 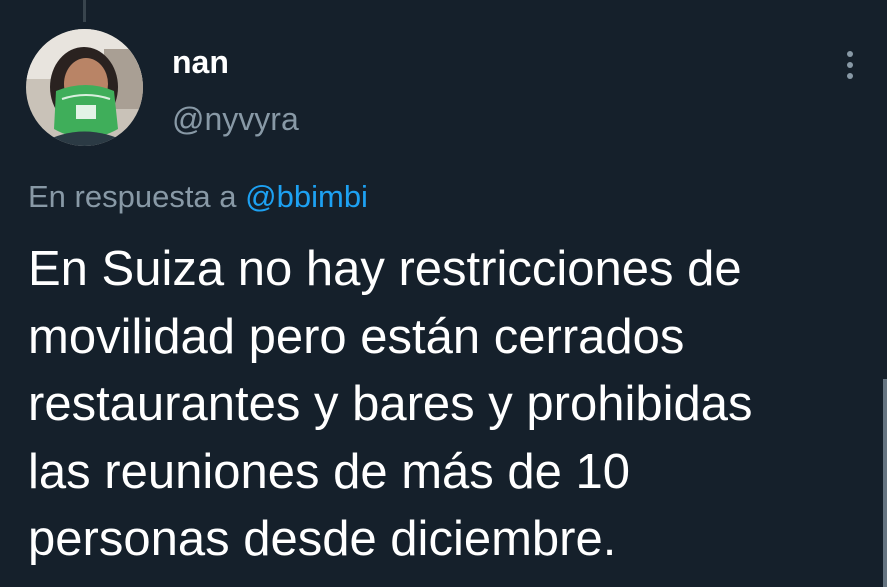 What do you see at coordinates (390, 404) in the screenshot?
I see `tweet-text-line: restaurantes y bares y prohibidas` at bounding box center [390, 404].